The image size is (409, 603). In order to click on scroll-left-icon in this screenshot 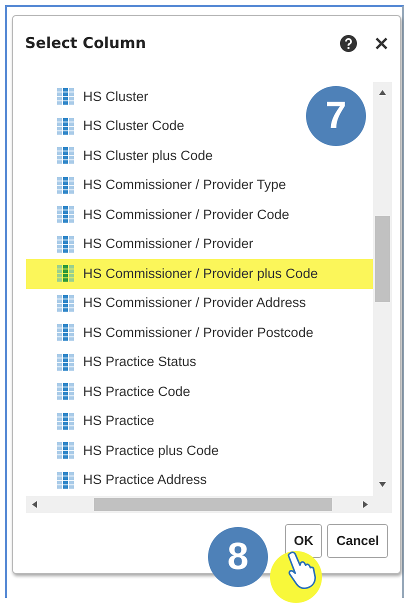, I will do `click(34, 504)`.